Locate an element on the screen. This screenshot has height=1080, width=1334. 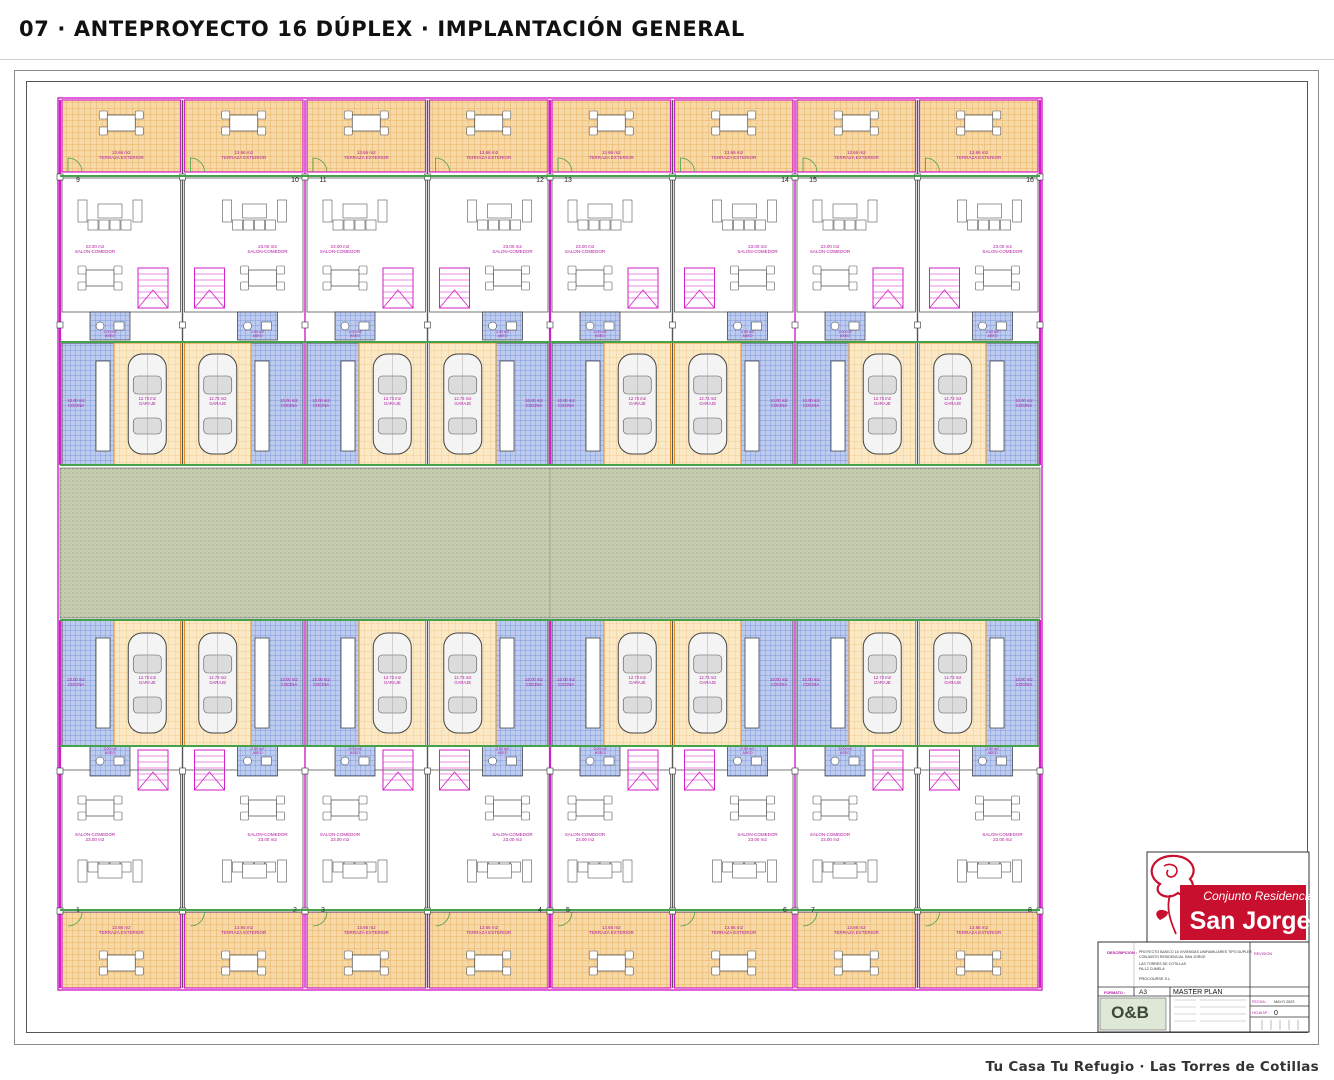
coffee-table is located at coordinates (110, 211).